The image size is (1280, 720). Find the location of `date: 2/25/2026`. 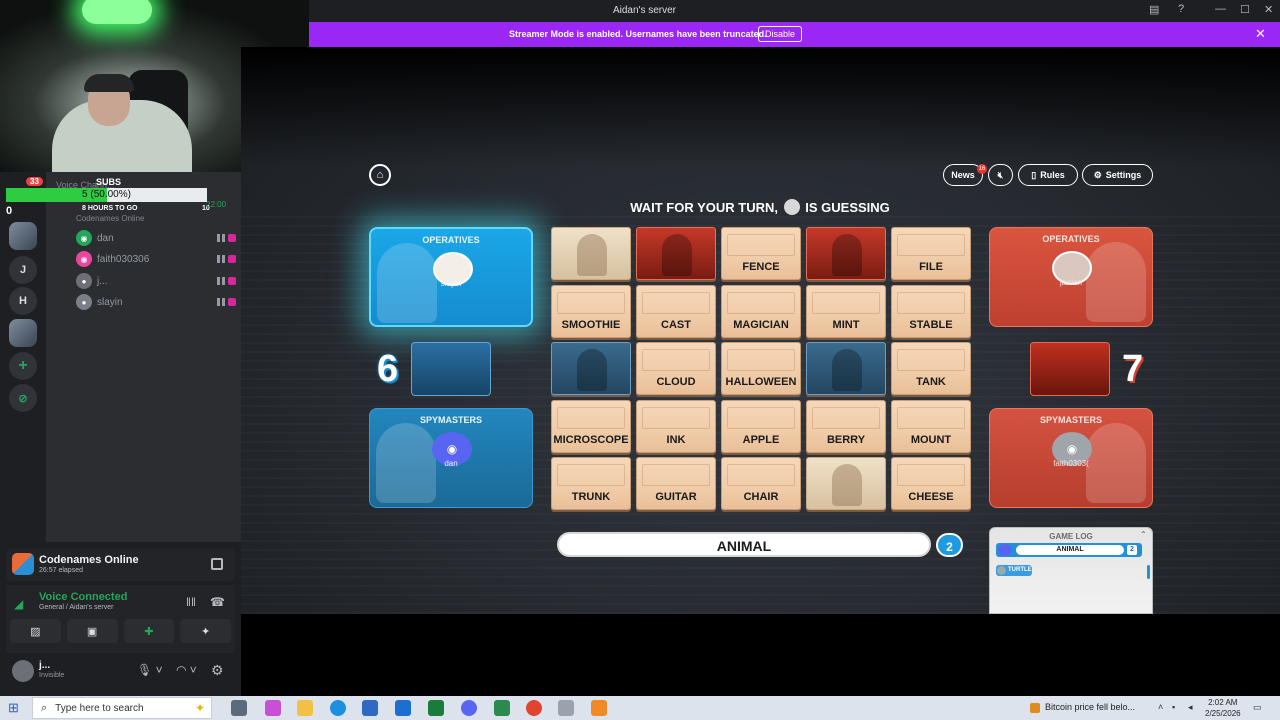

date: 2/25/2026 is located at coordinates (1223, 713).